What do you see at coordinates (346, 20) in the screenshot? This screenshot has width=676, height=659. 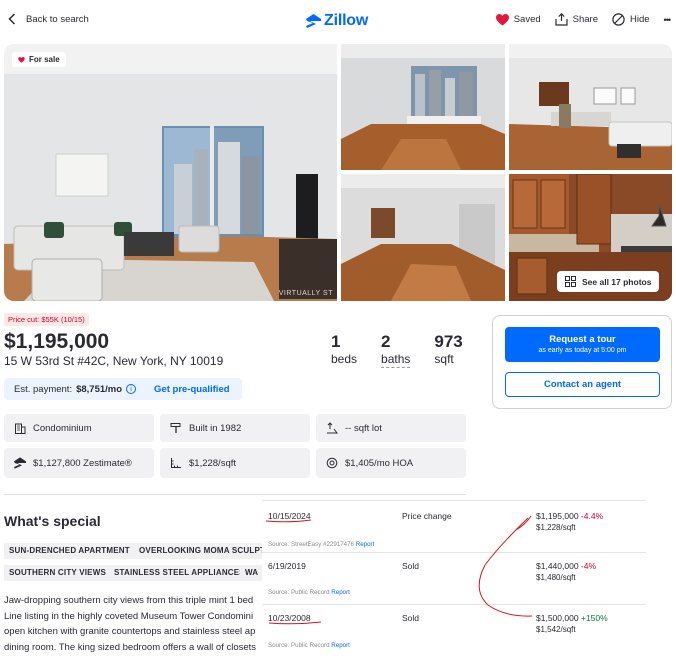 I see `logo-text: Zillow` at bounding box center [346, 20].